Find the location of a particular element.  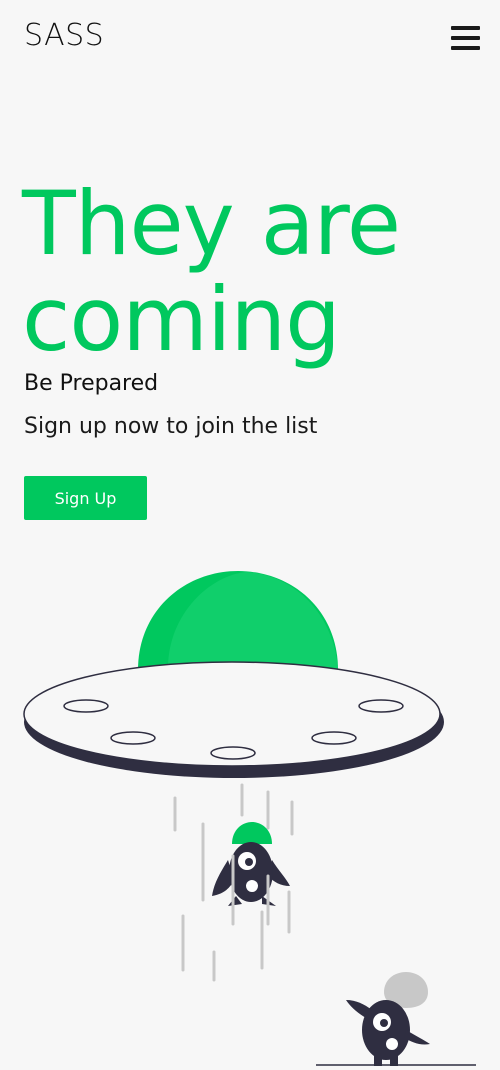

hero-title: They are coming is located at coordinates (211, 271).